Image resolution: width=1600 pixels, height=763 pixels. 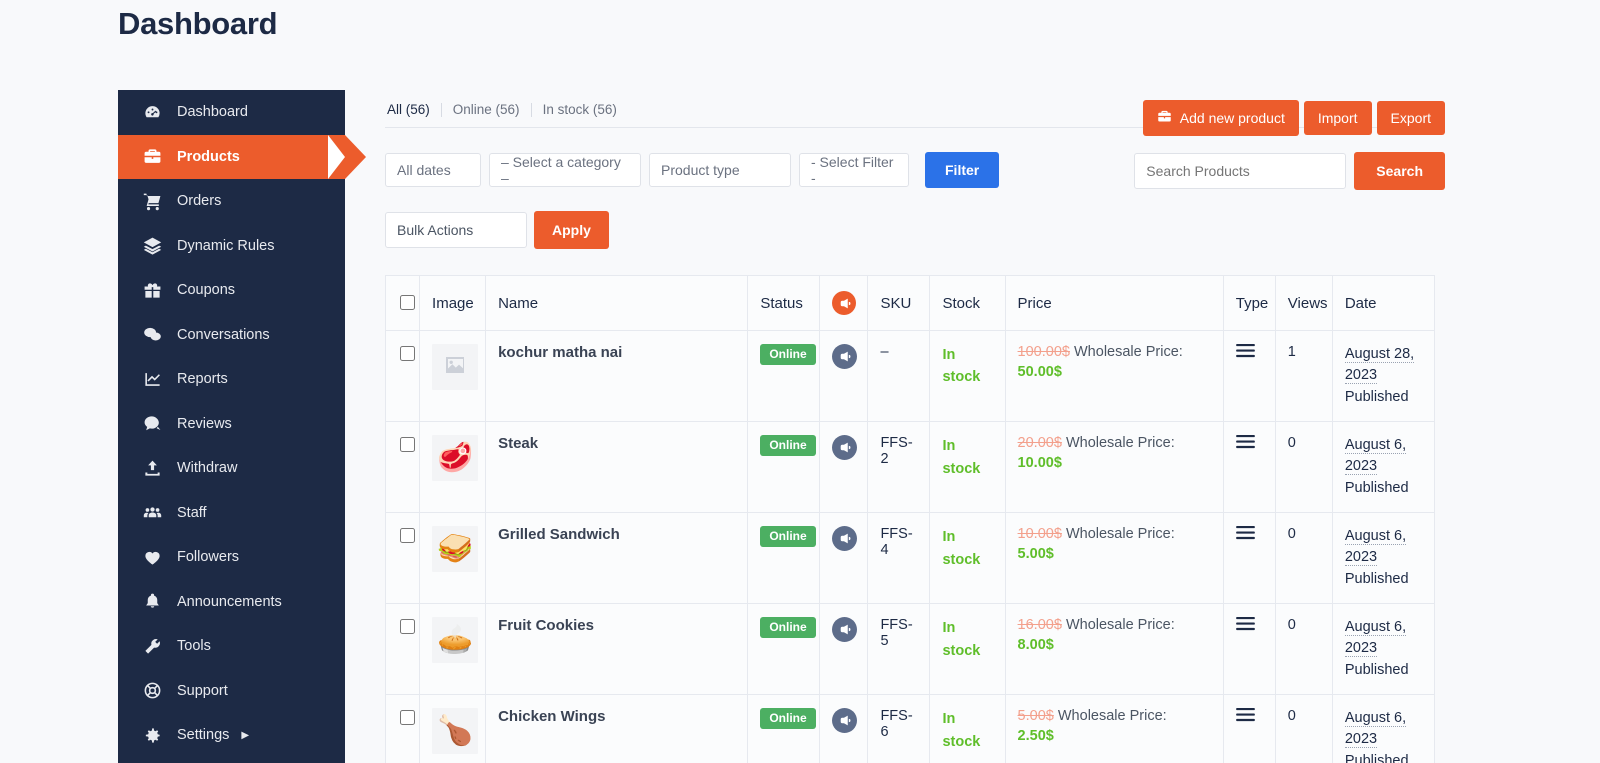 What do you see at coordinates (231, 513) in the screenshot?
I see `sidebar-item-staff: Staff` at bounding box center [231, 513].